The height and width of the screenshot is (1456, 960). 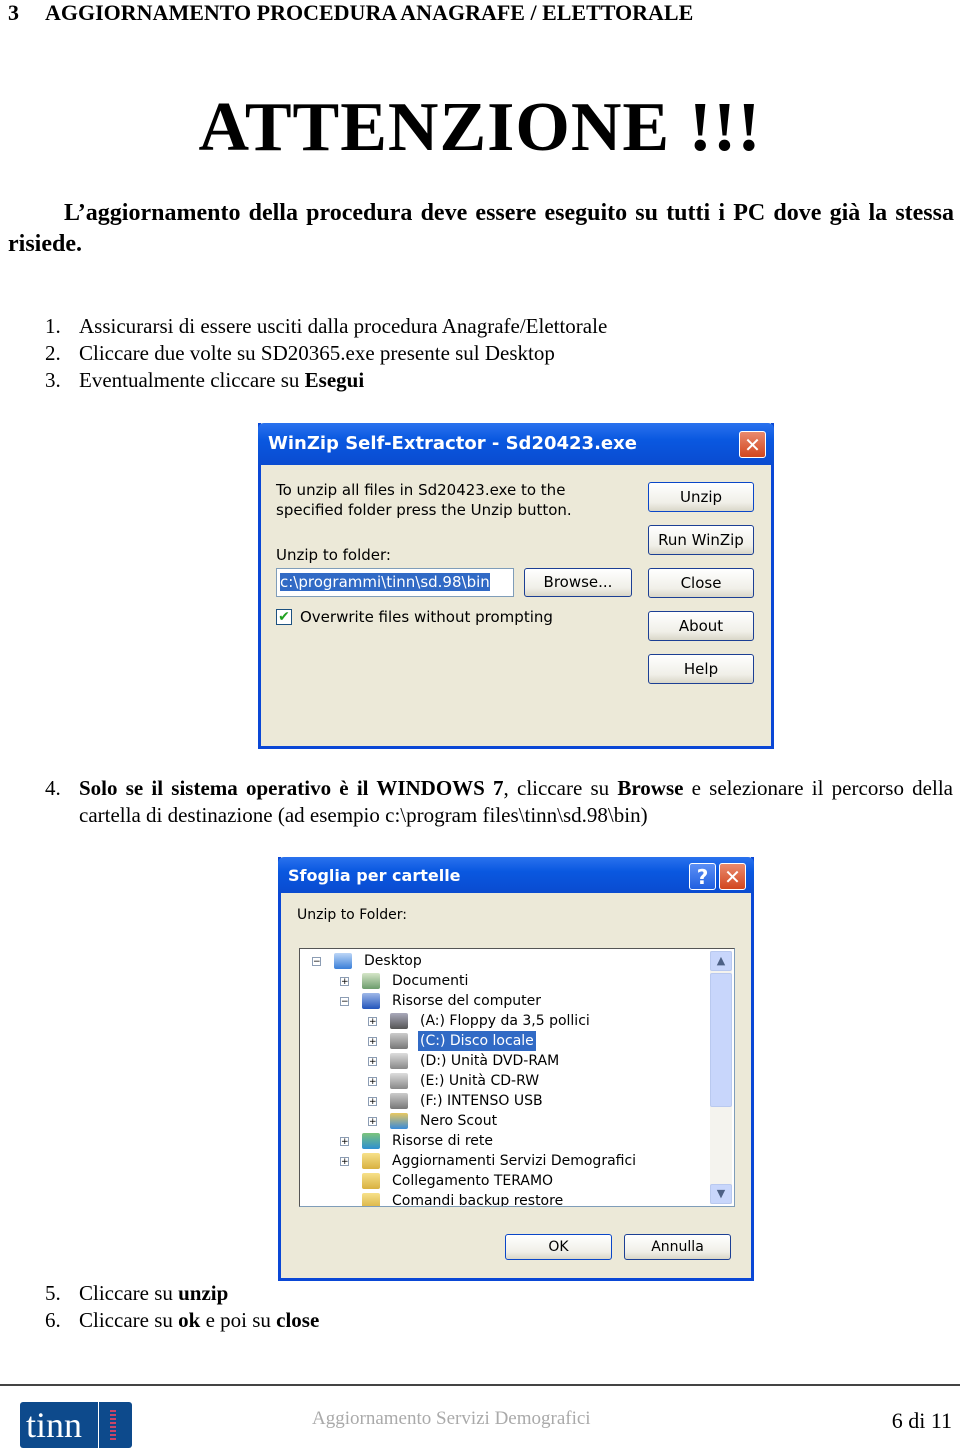 I want to click on tree-item-label: Risorse di rete, so click(x=442, y=1141).